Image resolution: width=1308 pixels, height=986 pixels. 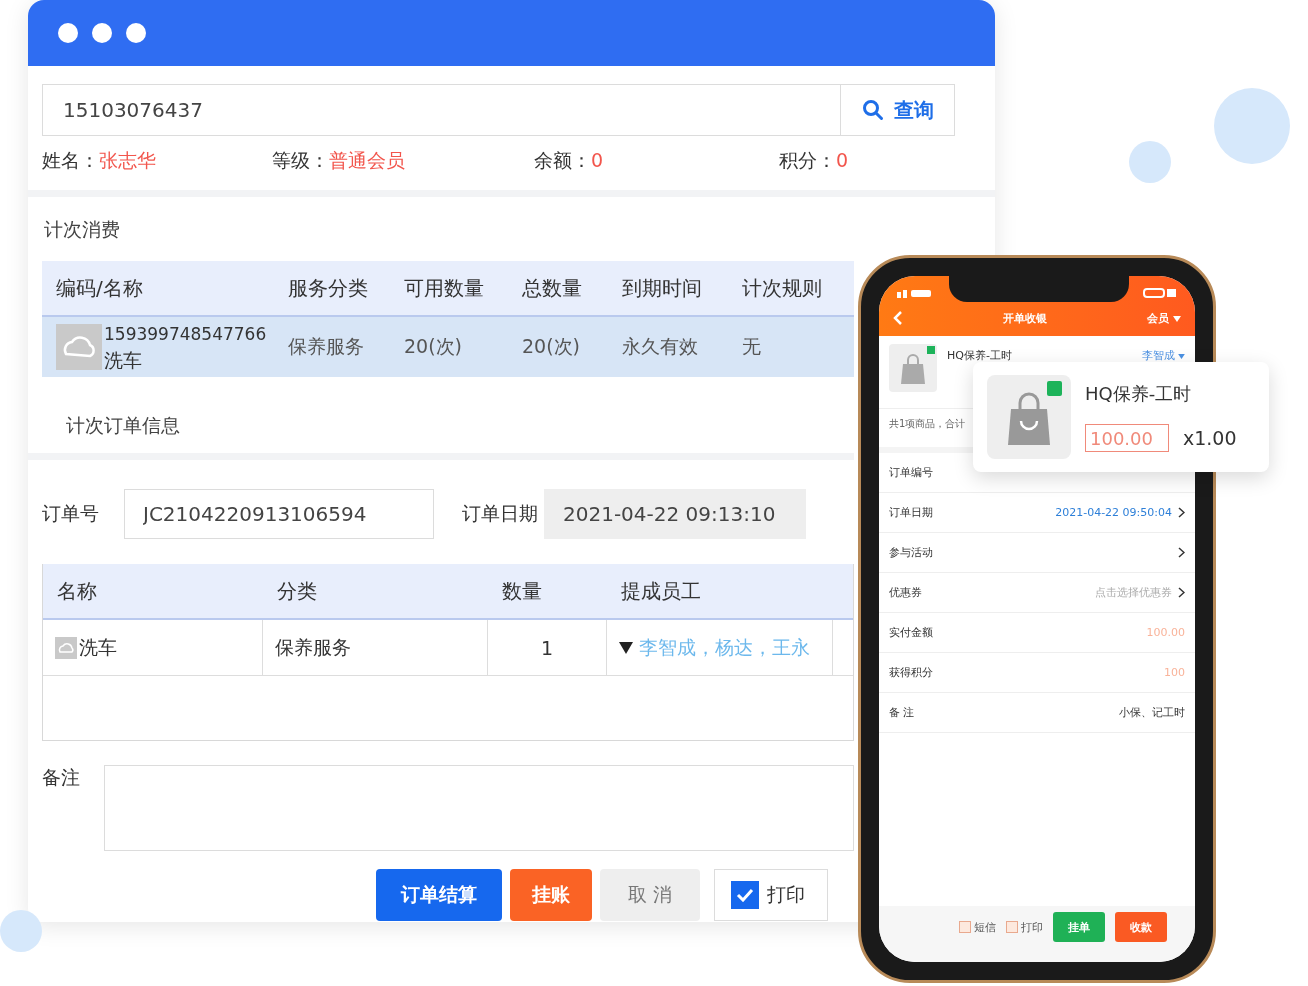 What do you see at coordinates (522, 591) in the screenshot?
I see `column-header: 数量` at bounding box center [522, 591].